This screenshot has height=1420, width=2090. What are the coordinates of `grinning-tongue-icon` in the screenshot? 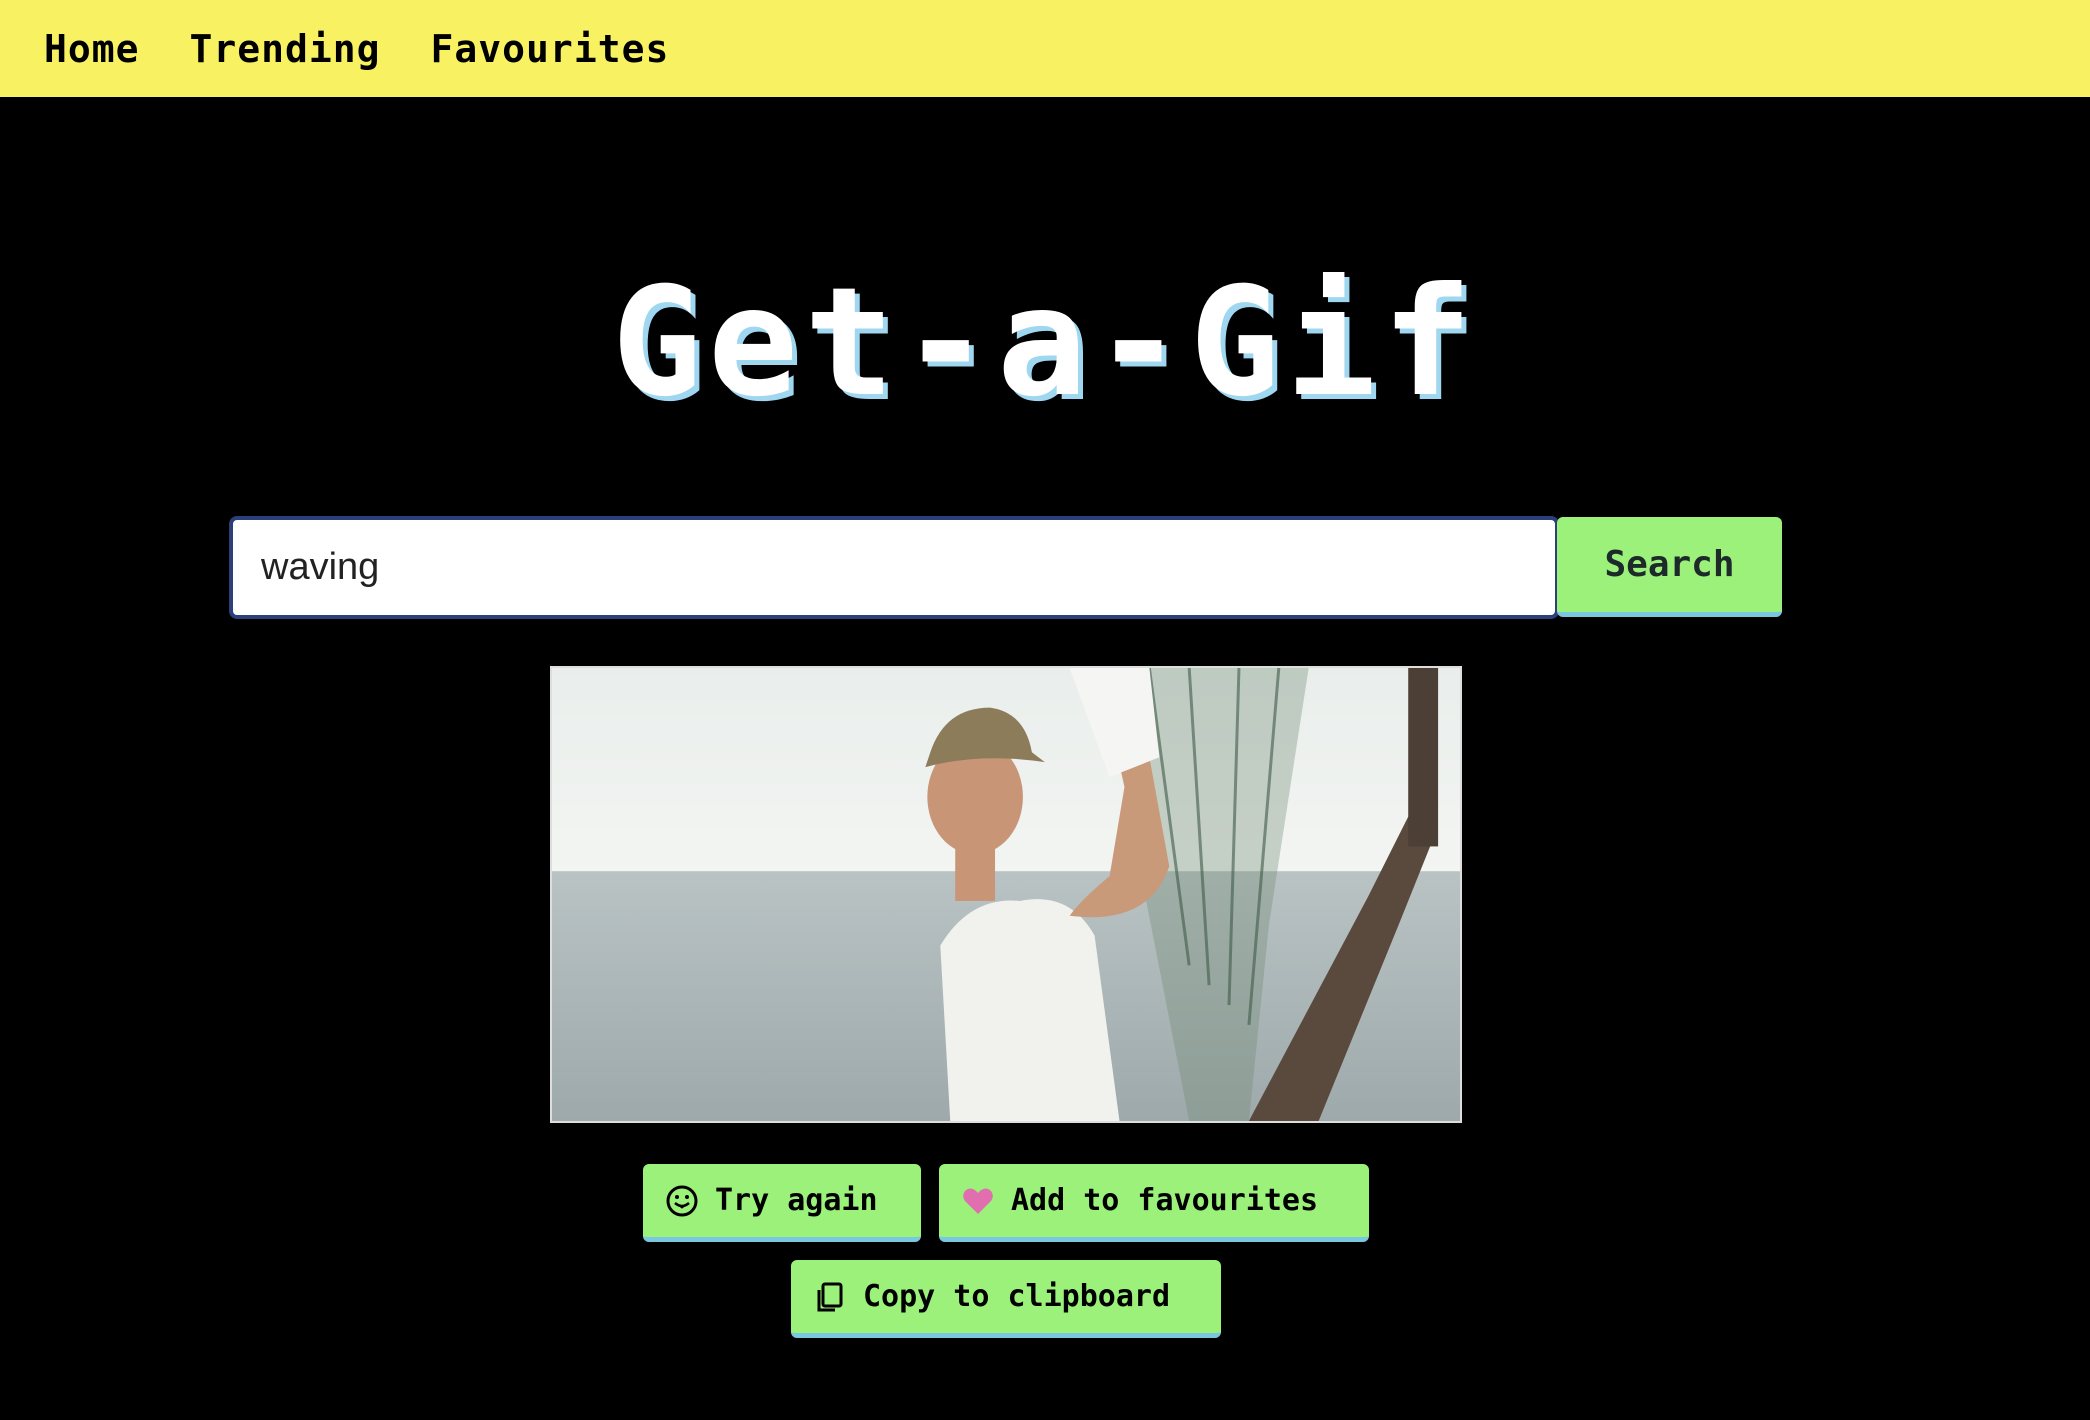 It's located at (682, 1201).